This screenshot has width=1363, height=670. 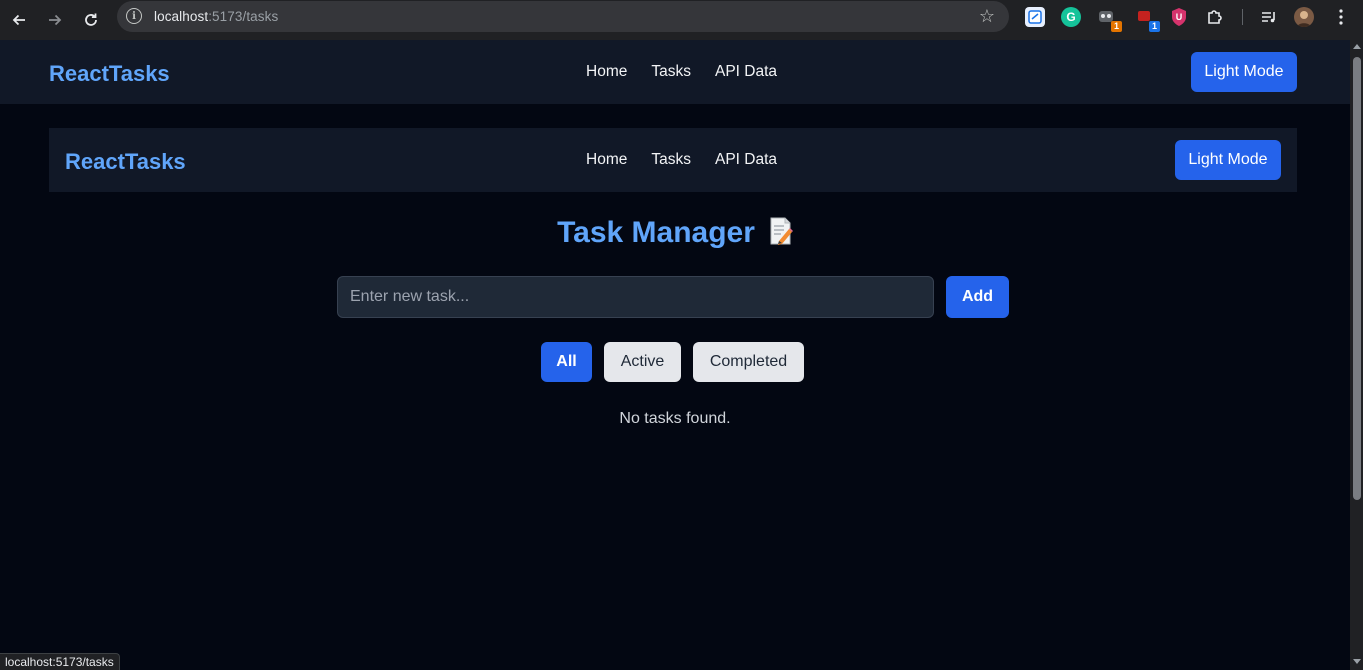 I want to click on ublock-icon: U, so click(x=1179, y=17).